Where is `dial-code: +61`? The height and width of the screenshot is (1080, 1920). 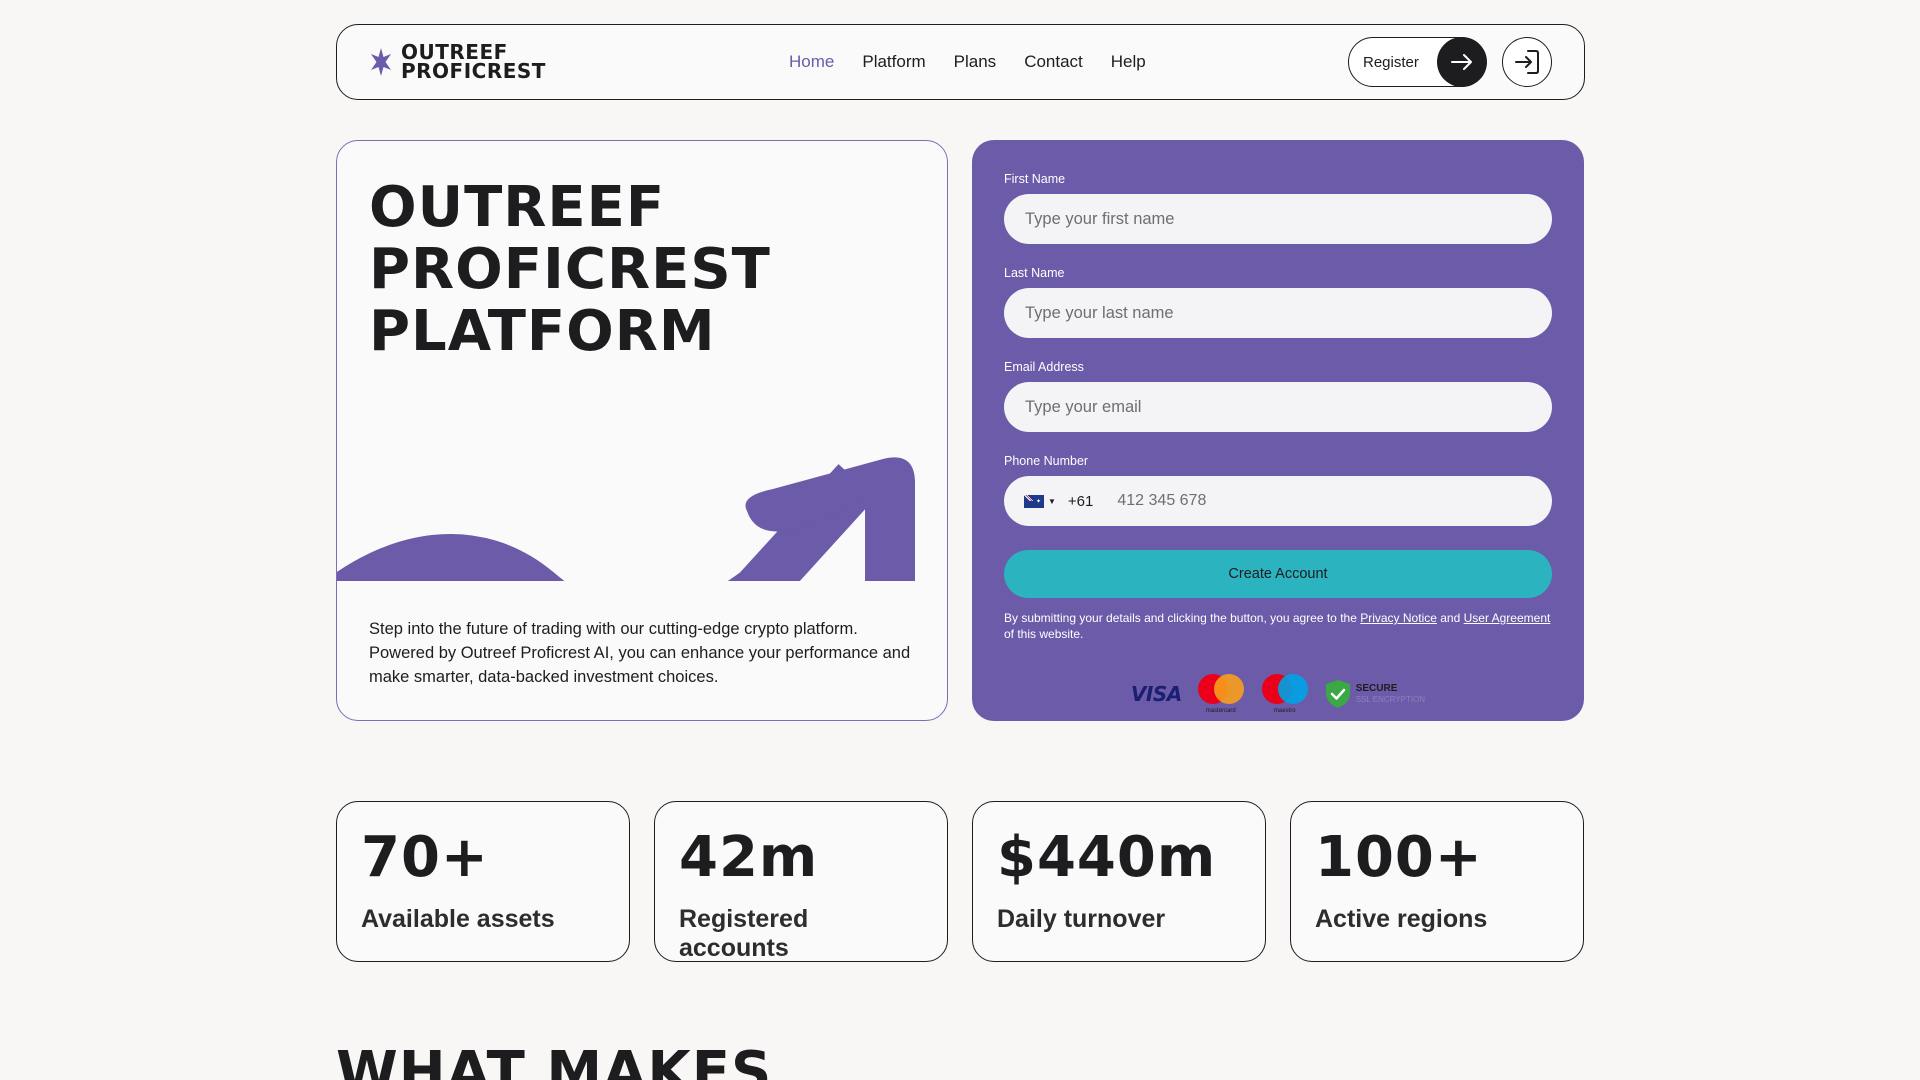 dial-code: +61 is located at coordinates (1080, 501).